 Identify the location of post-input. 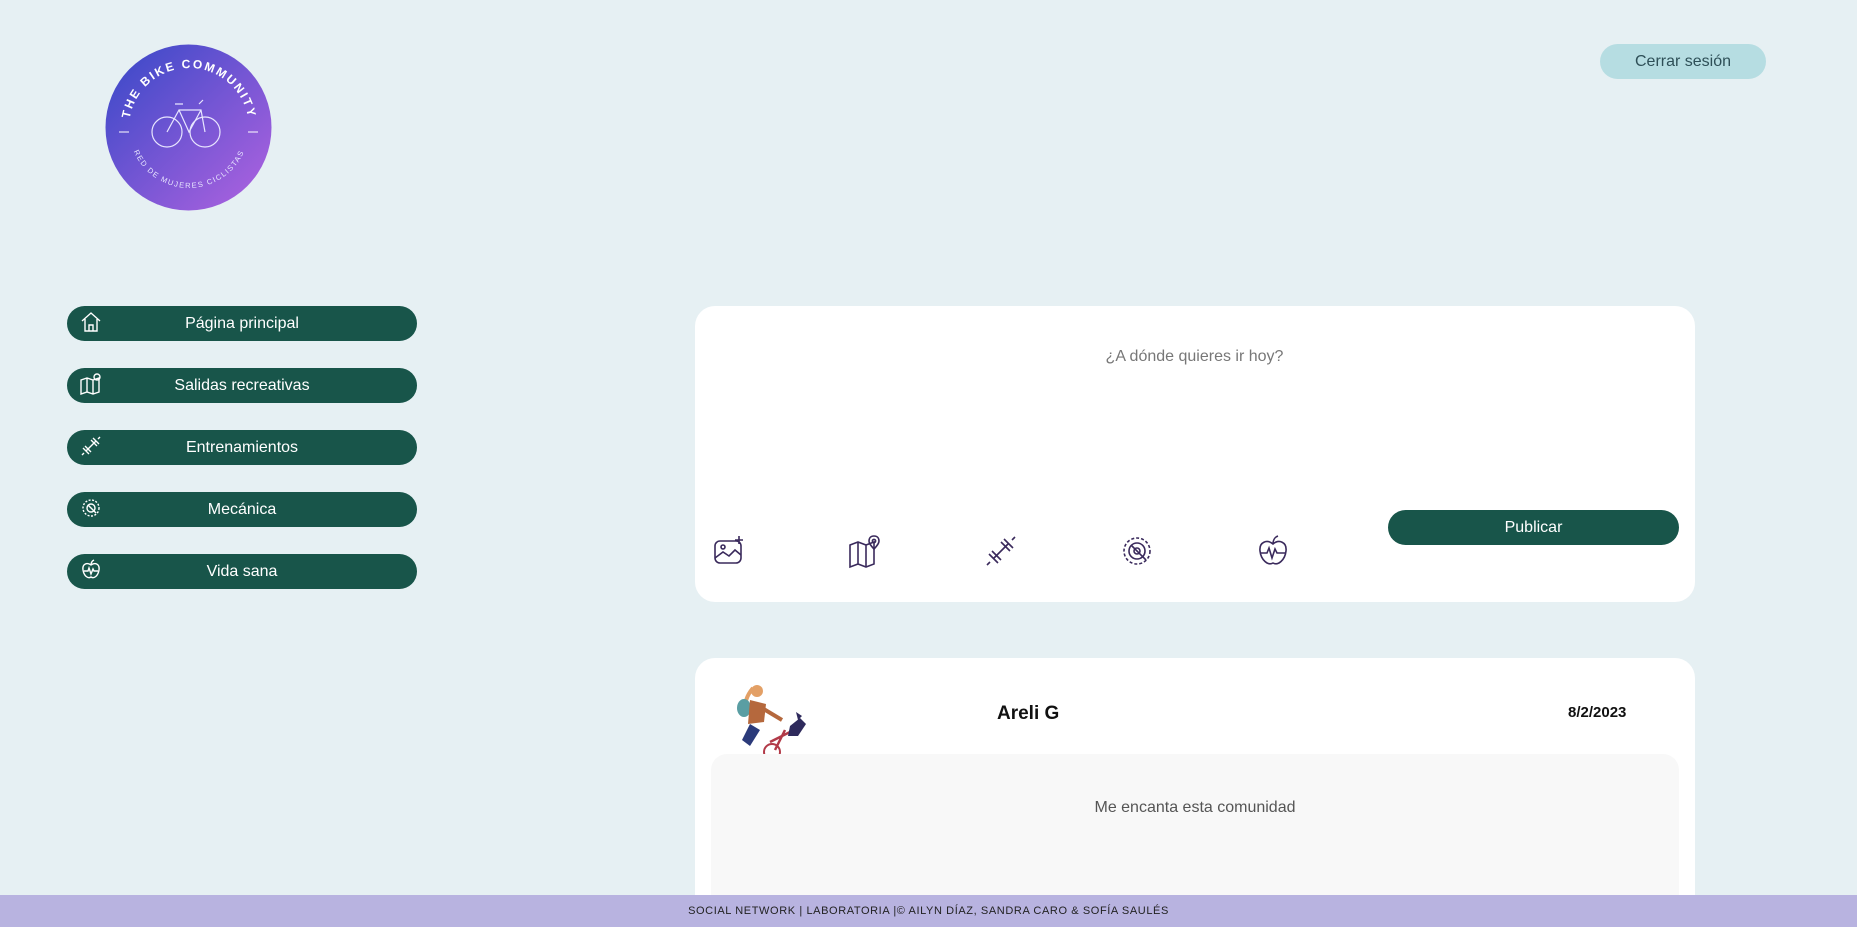
(1194, 398).